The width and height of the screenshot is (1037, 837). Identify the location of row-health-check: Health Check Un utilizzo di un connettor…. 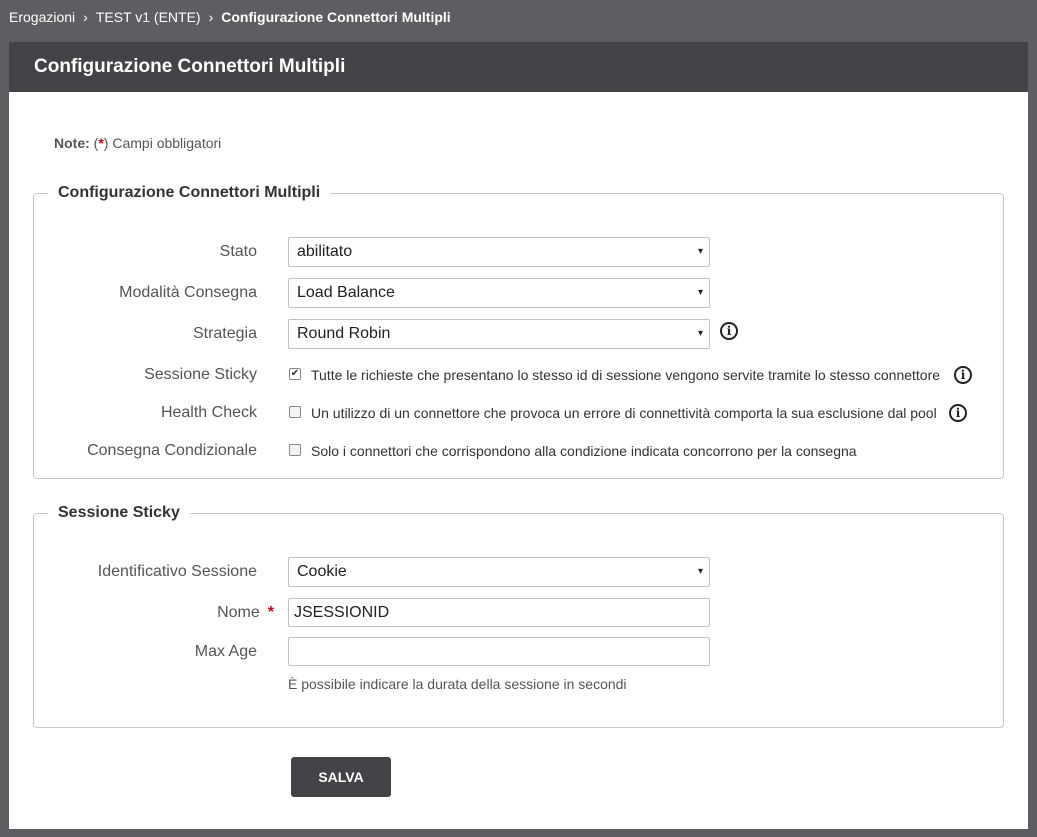
(518, 413).